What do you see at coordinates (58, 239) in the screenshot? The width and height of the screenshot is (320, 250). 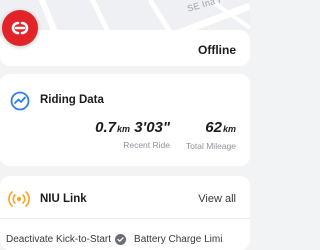 I see `shortcut-deactivate-kick-to-start: Deactivate Kick-to-Start` at bounding box center [58, 239].